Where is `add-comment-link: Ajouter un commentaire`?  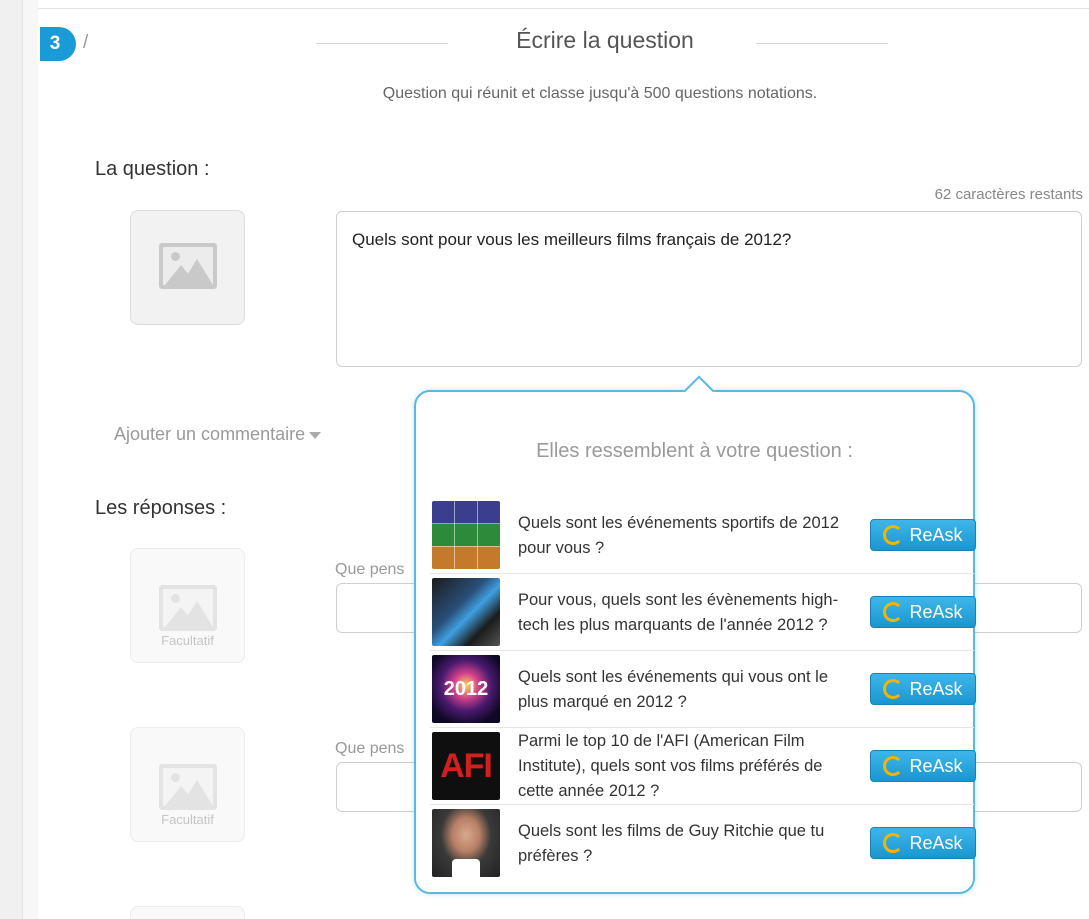 add-comment-link: Ajouter un commentaire is located at coordinates (218, 434).